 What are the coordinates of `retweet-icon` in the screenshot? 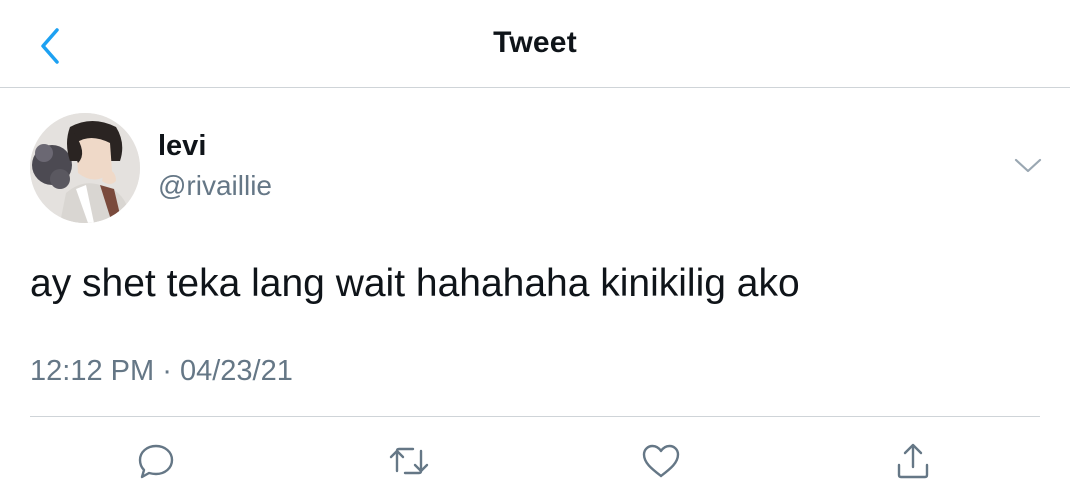 It's located at (409, 461).